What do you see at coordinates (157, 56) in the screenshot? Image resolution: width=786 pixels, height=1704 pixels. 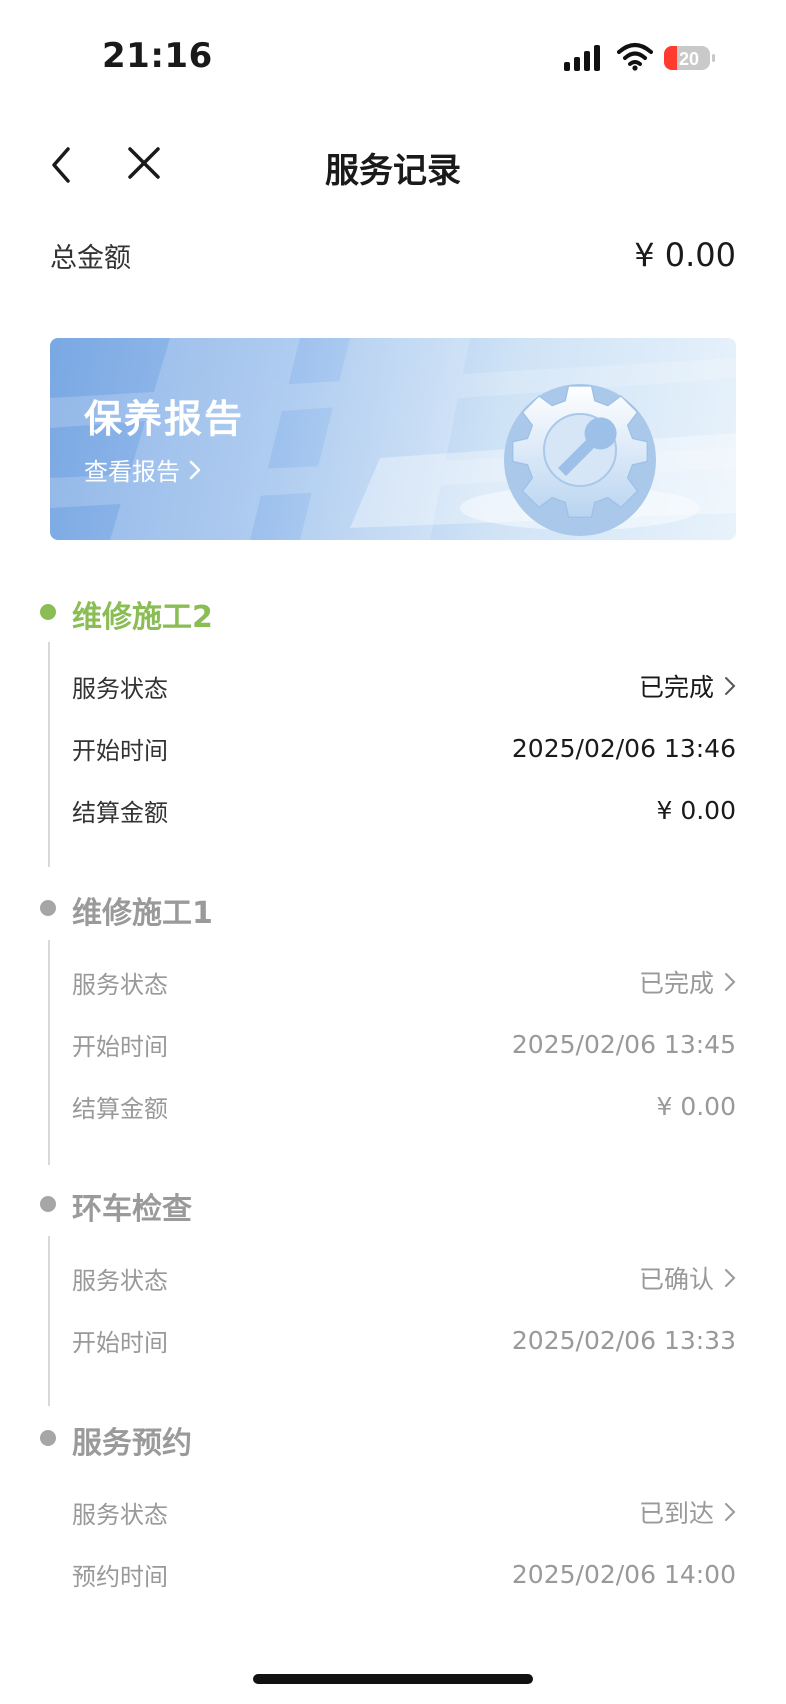 I see `status-time: 21:16` at bounding box center [157, 56].